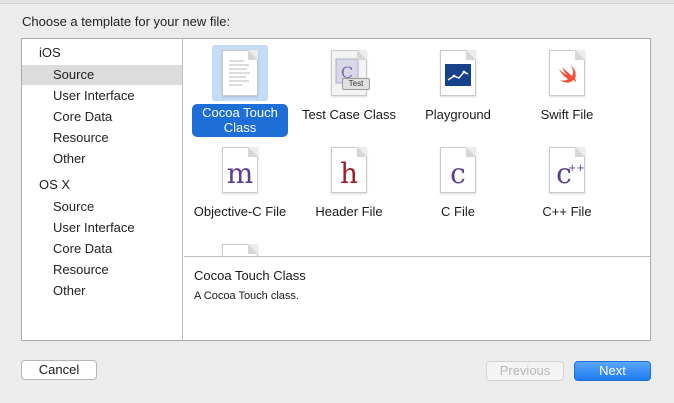  Describe the element at coordinates (349, 73) in the screenshot. I see `test-case-class-icon: C Test` at that location.